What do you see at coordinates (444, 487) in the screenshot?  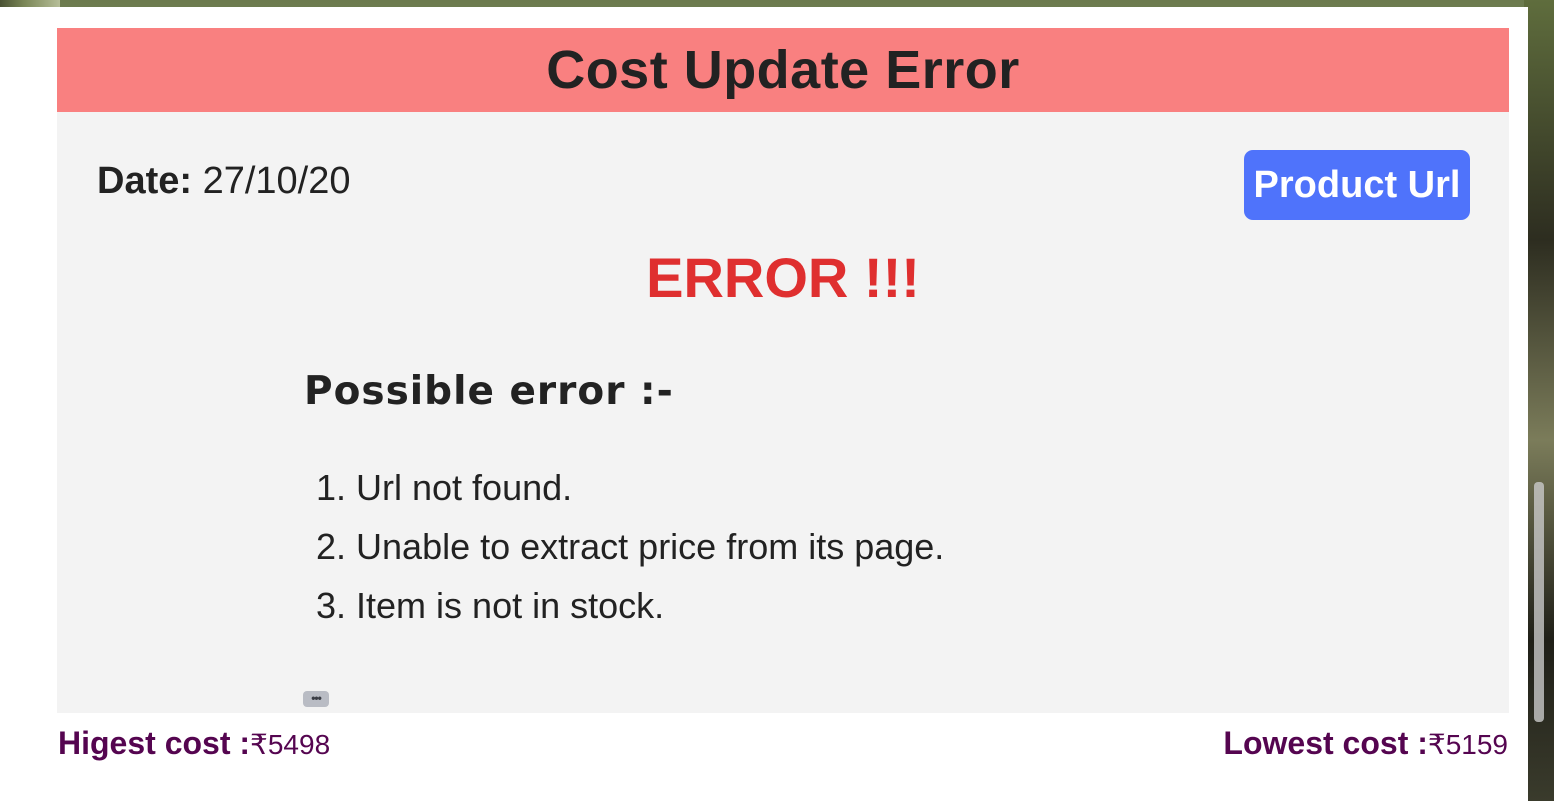 I see `list-item: 1. Url not found.` at bounding box center [444, 487].